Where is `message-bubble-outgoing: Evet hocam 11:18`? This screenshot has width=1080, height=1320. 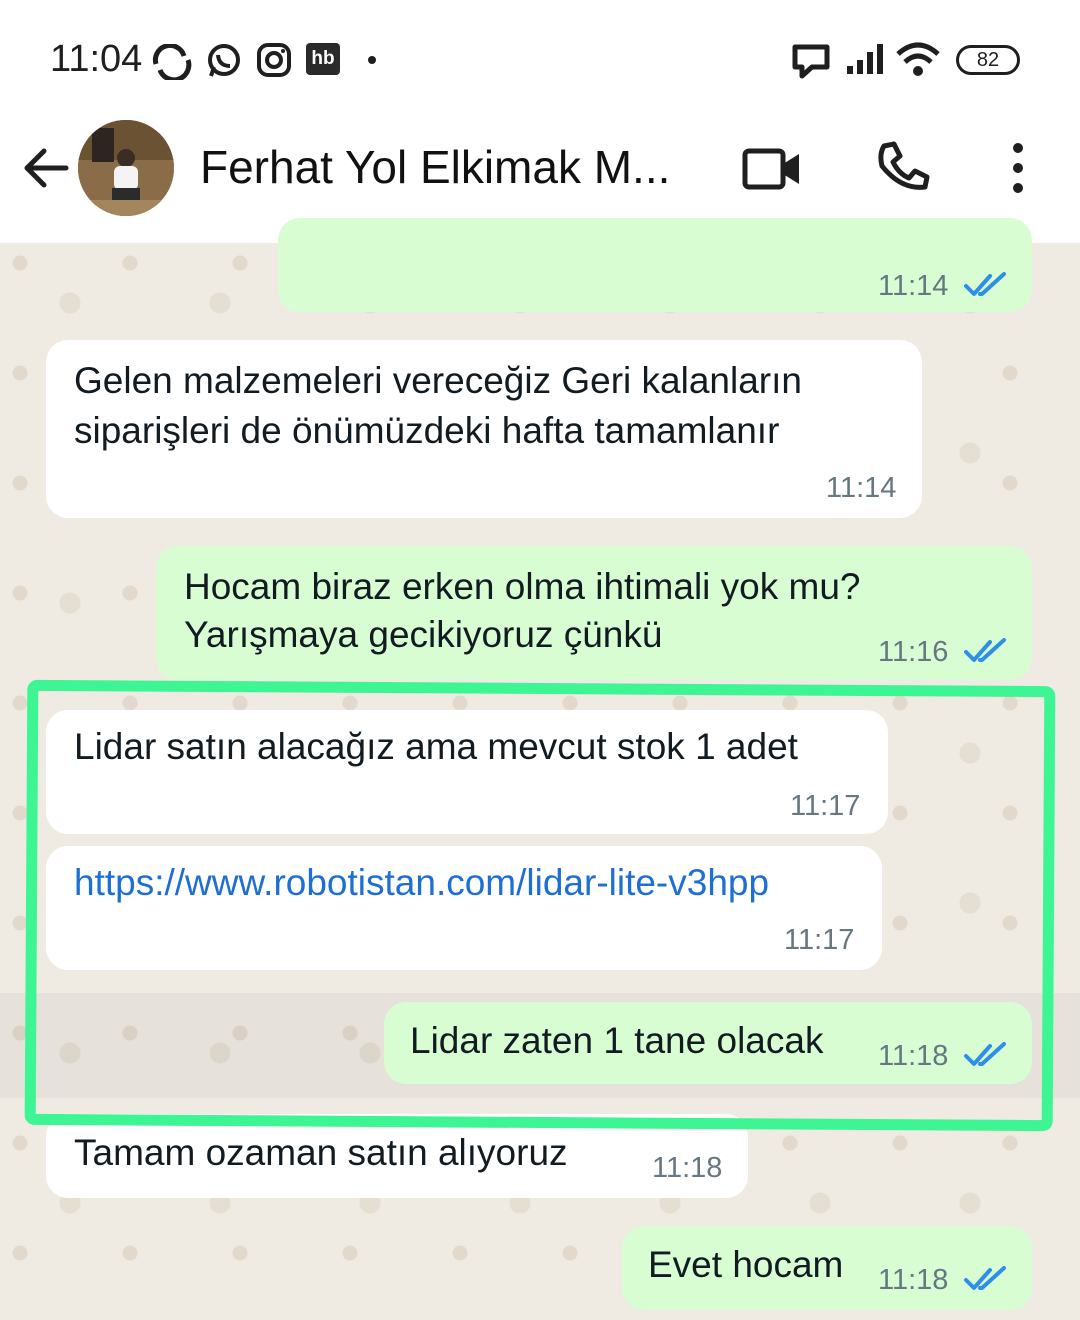
message-bubble-outgoing: Evet hocam 11:18 is located at coordinates (827, 1268).